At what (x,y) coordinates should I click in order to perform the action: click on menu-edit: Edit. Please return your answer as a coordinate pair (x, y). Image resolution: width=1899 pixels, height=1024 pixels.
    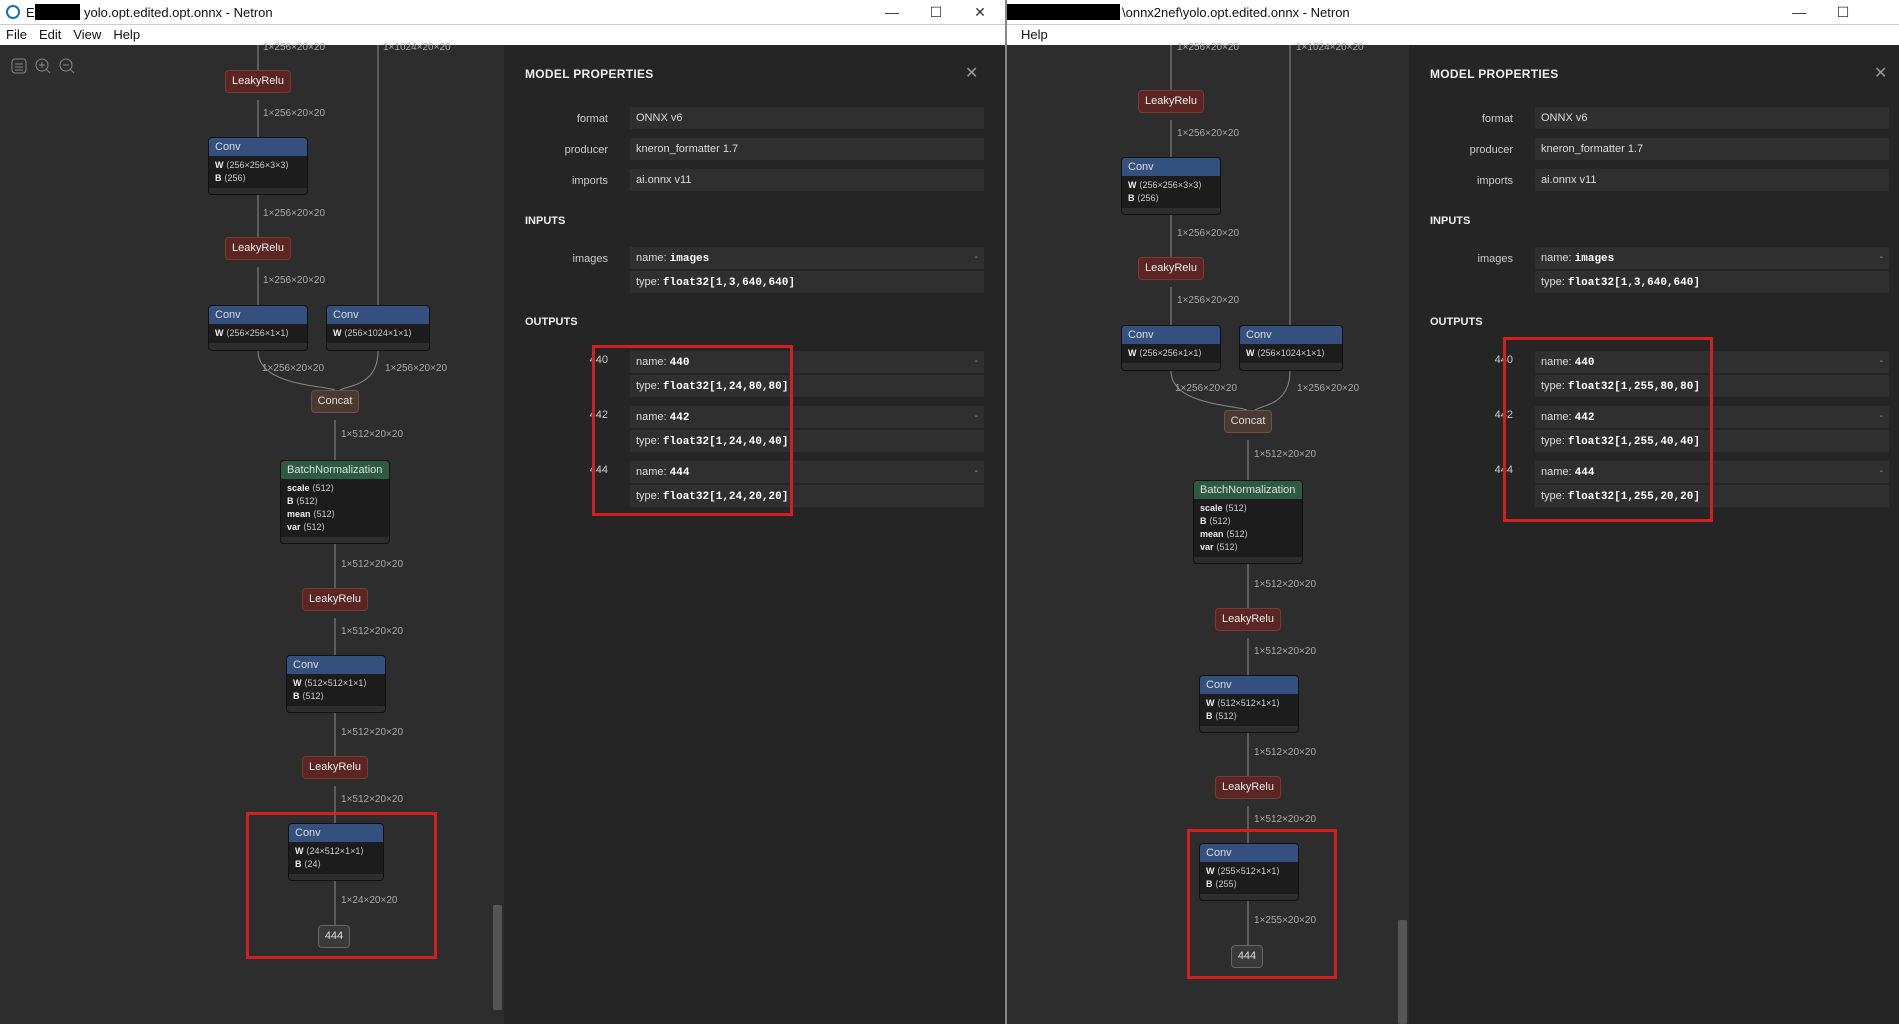
    Looking at the image, I should click on (50, 35).